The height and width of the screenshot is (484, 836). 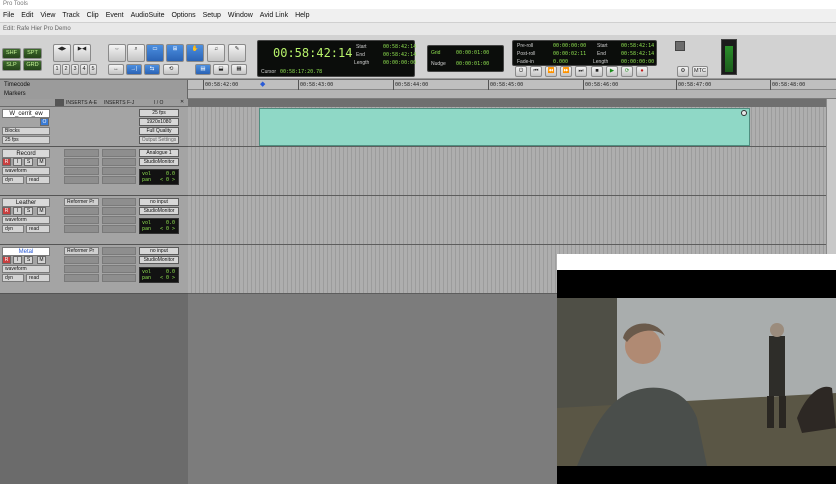 What do you see at coordinates (159, 153) in the screenshot?
I see `input-selector: Analogue 1` at bounding box center [159, 153].